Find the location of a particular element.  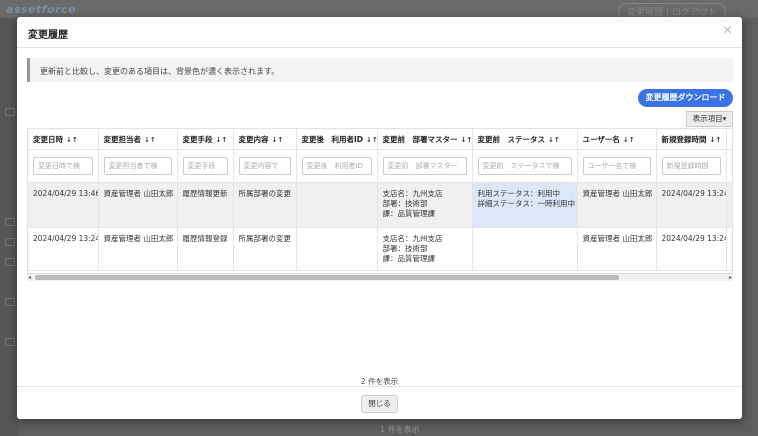

cell-date: 2024/04/29 13:24 is located at coordinates (63, 249).